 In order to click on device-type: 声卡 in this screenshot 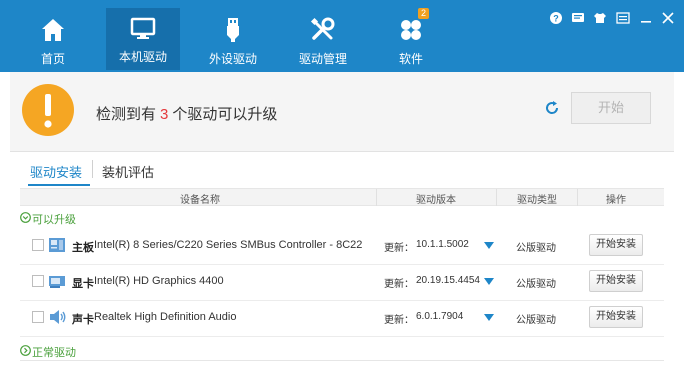, I will do `click(83, 320)`.